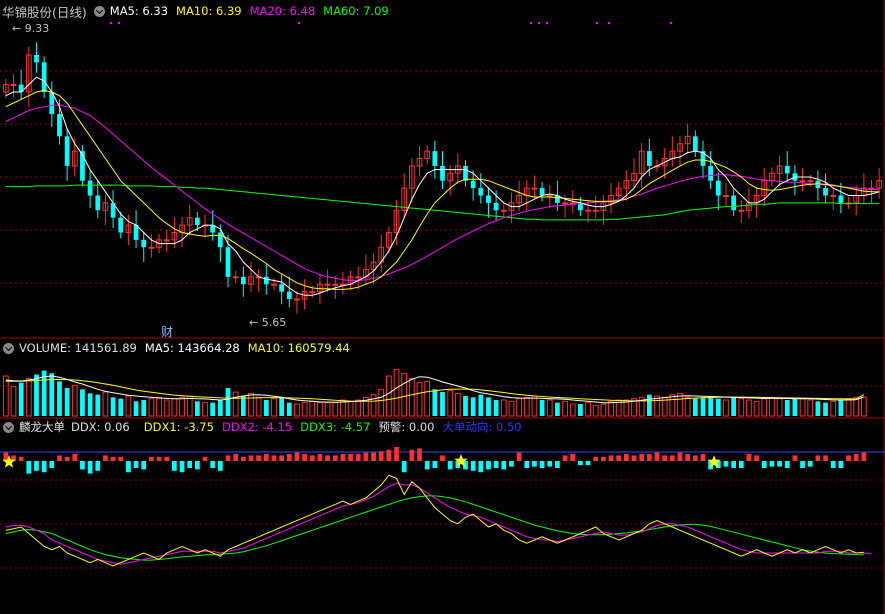 Image resolution: width=885 pixels, height=614 pixels. Describe the element at coordinates (482, 427) in the screenshot. I see `big-flow-label: 大单动向: 0.50` at that location.